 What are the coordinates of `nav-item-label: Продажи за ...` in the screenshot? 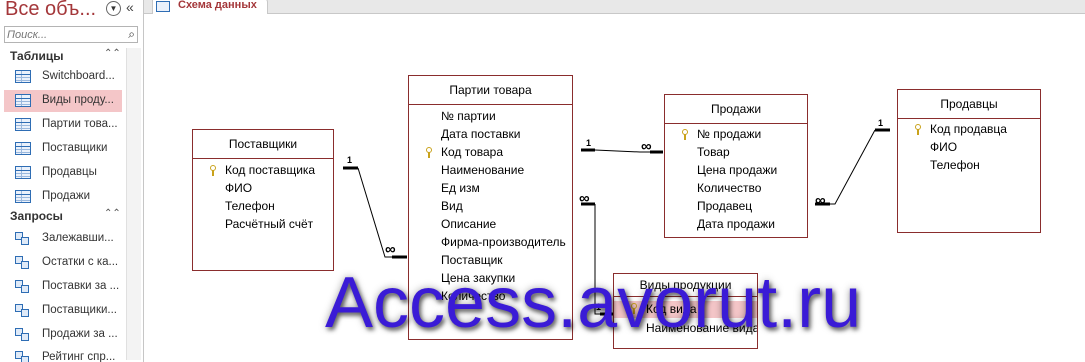 It's located at (80, 334).